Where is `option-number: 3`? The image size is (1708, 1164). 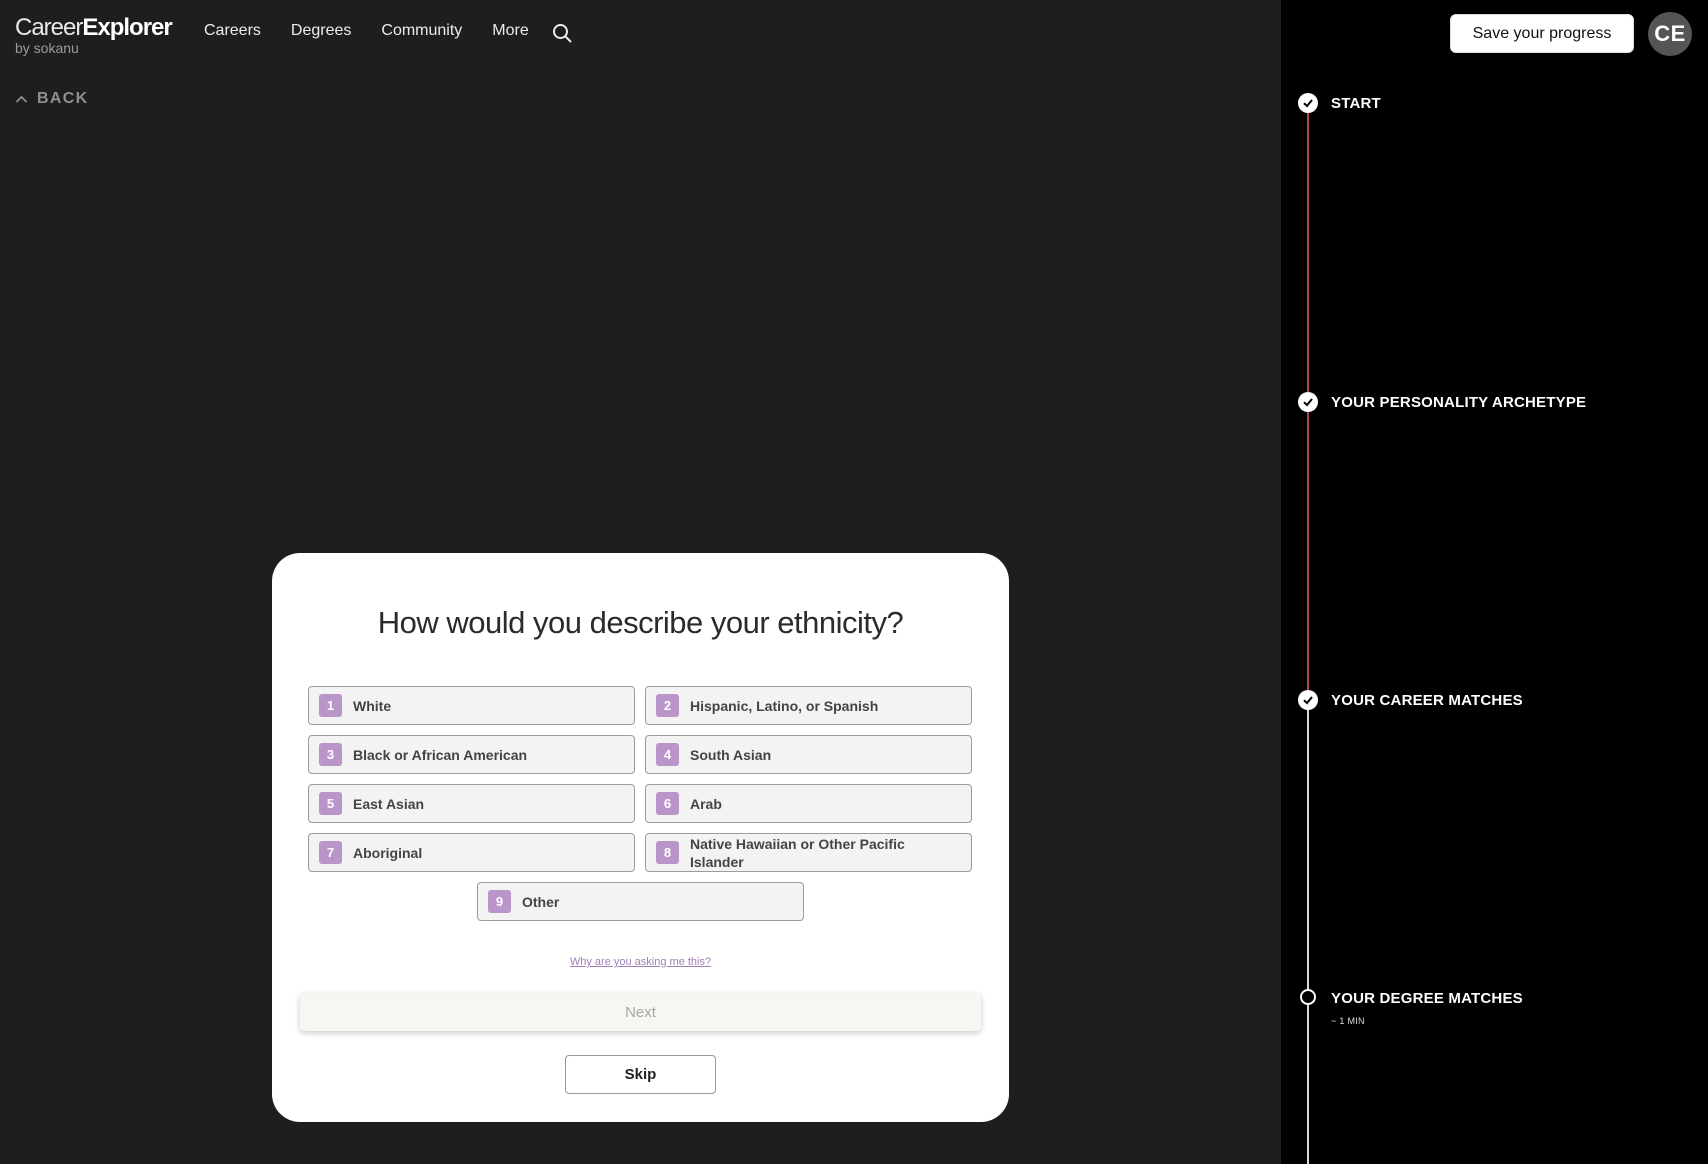
option-number: 3 is located at coordinates (330, 754).